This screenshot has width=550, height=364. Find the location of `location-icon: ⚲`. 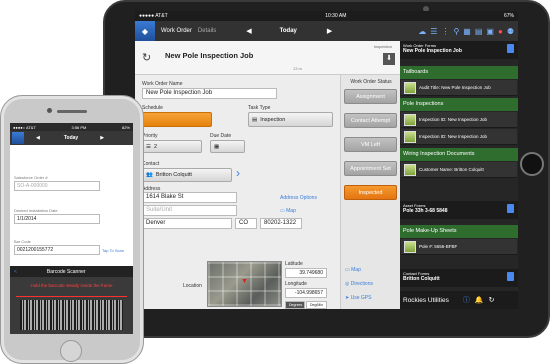

location-icon: ⚲ is located at coordinates (456, 31).